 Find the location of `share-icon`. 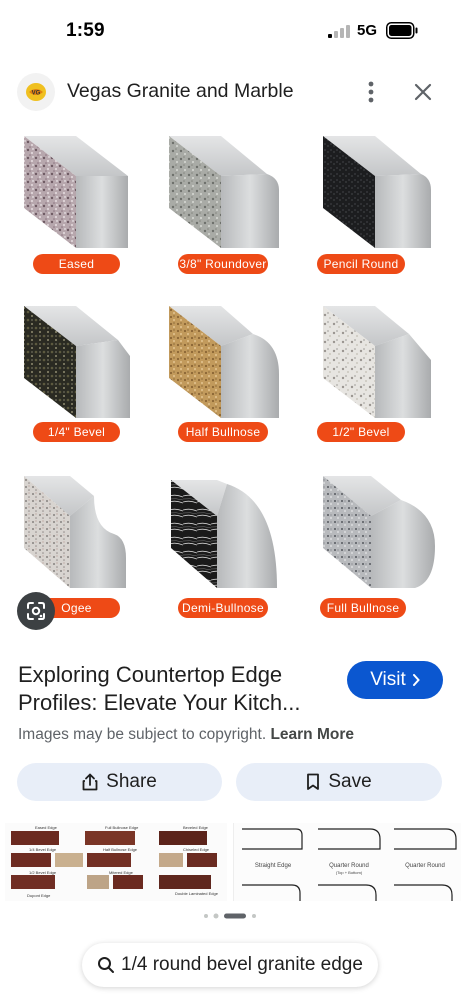

share-icon is located at coordinates (90, 782).